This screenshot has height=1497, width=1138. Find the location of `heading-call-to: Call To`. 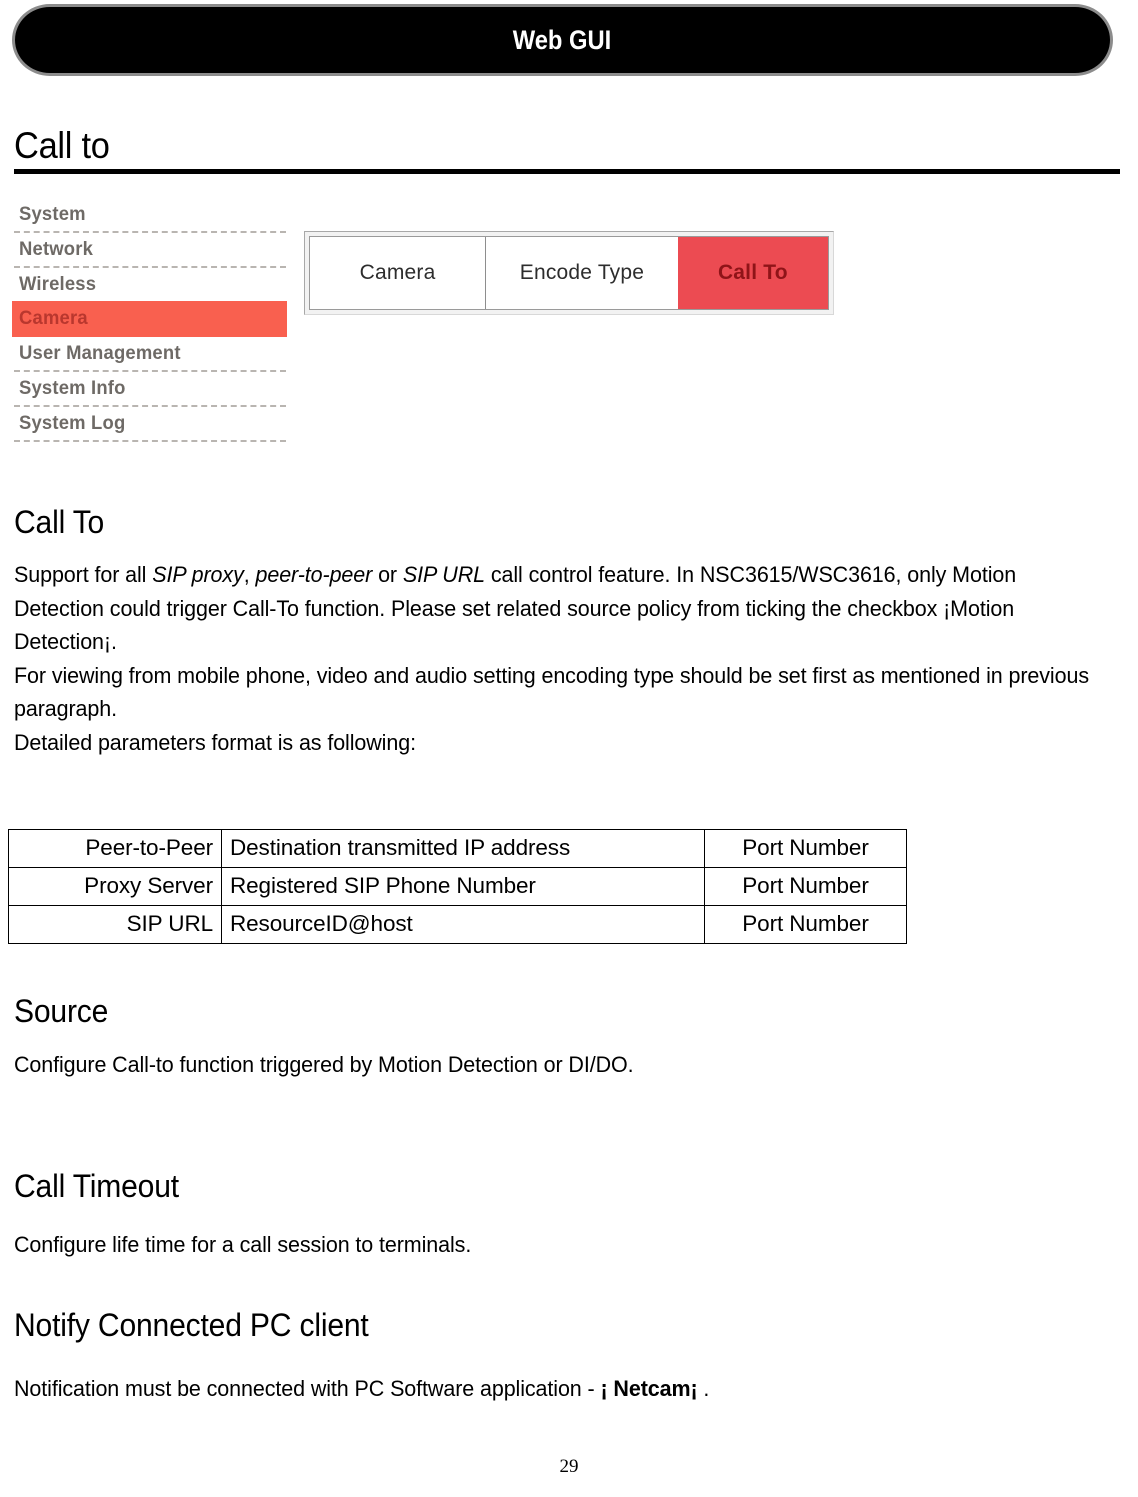

heading-call-to: Call To is located at coordinates (59, 522).